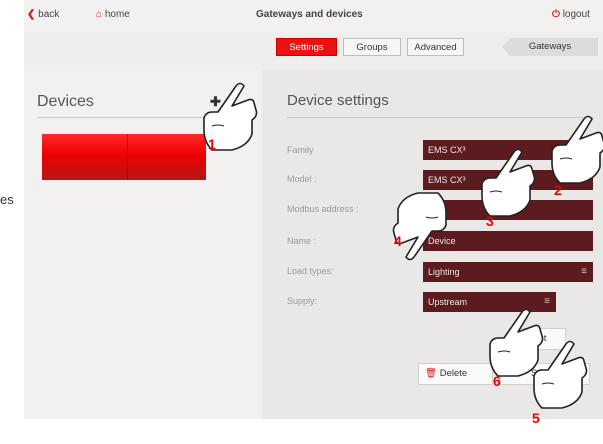 The width and height of the screenshot is (603, 444). Describe the element at coordinates (536, 418) in the screenshot. I see `step-marker-5: 5` at that location.